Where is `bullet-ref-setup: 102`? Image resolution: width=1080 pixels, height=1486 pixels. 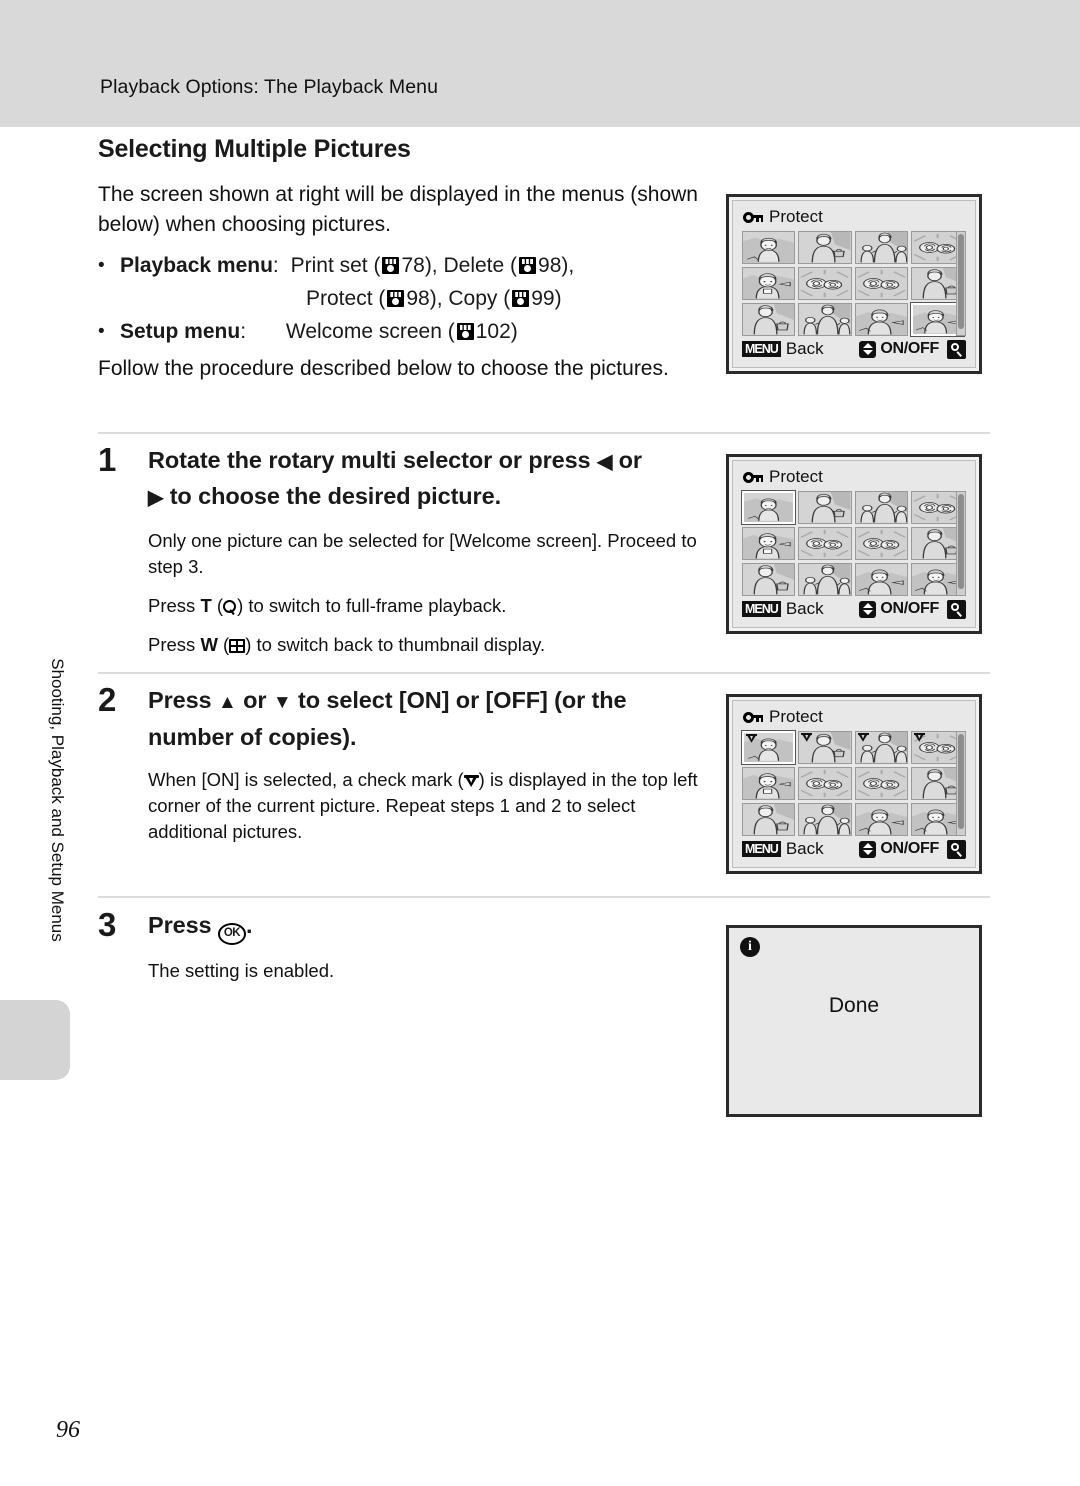 bullet-ref-setup: 102 is located at coordinates (493, 331).